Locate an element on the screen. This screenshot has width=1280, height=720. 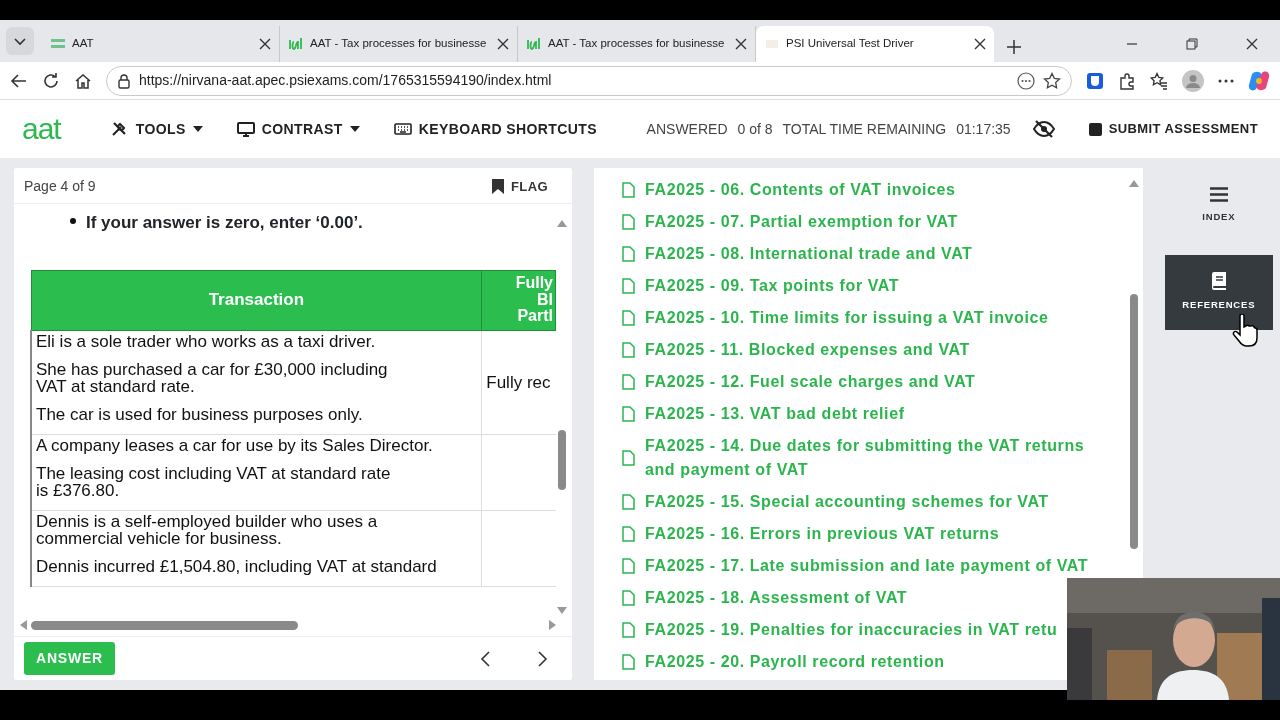
flag-button: FLAG is located at coordinates (520, 186).